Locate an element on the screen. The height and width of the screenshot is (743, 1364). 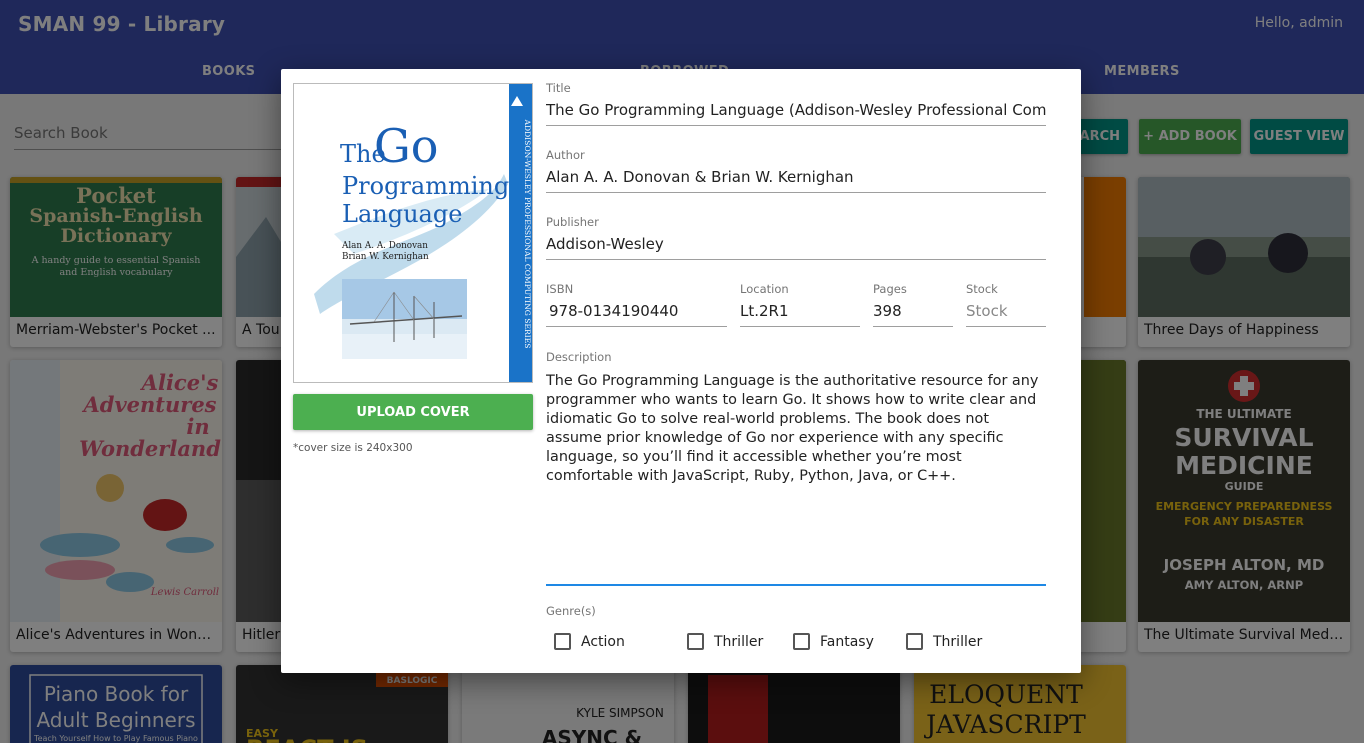
publisher-input: Addison-Wesley is located at coordinates (796, 247).